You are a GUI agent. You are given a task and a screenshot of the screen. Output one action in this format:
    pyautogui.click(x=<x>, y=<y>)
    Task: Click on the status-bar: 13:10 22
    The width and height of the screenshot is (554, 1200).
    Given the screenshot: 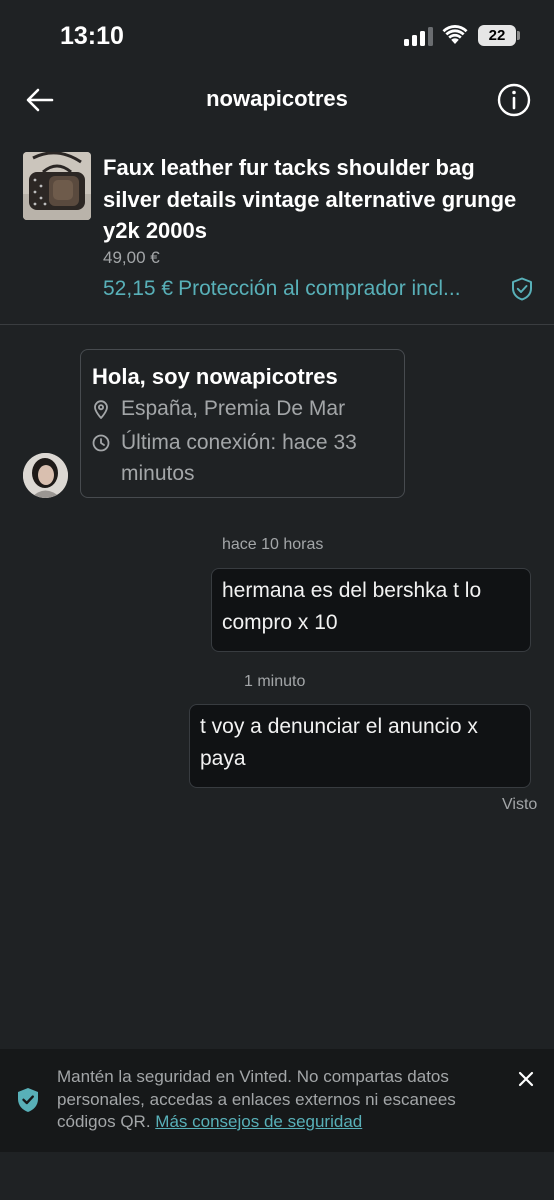 What is the action you would take?
    pyautogui.click(x=277, y=36)
    